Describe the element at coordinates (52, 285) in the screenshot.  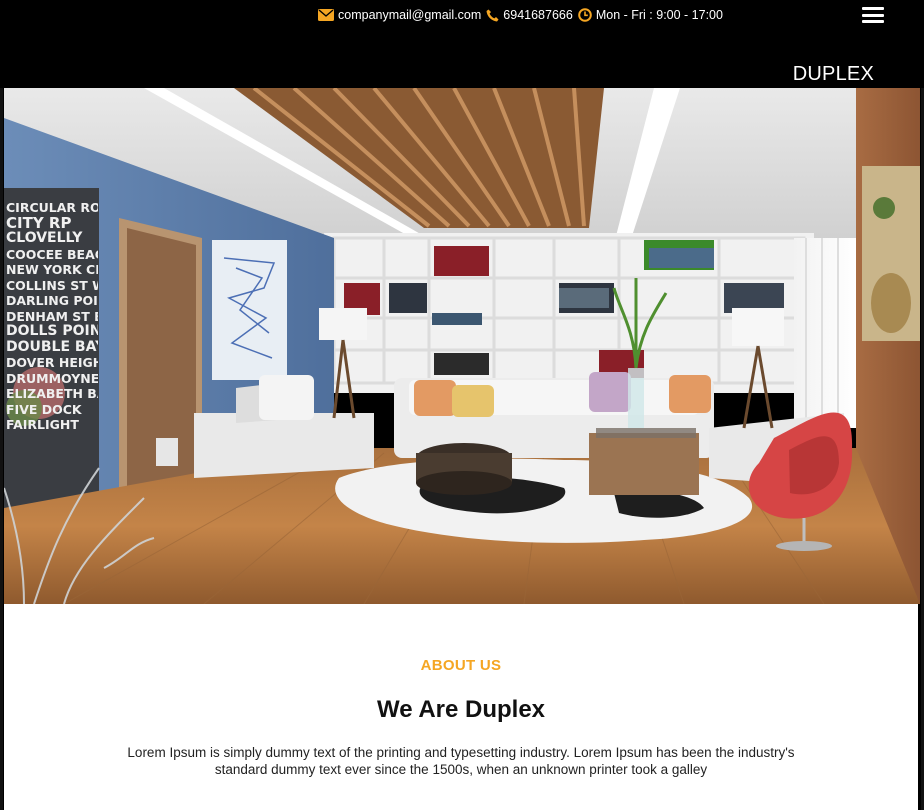
I see `poster-word: COLLINS ST WEST` at that location.